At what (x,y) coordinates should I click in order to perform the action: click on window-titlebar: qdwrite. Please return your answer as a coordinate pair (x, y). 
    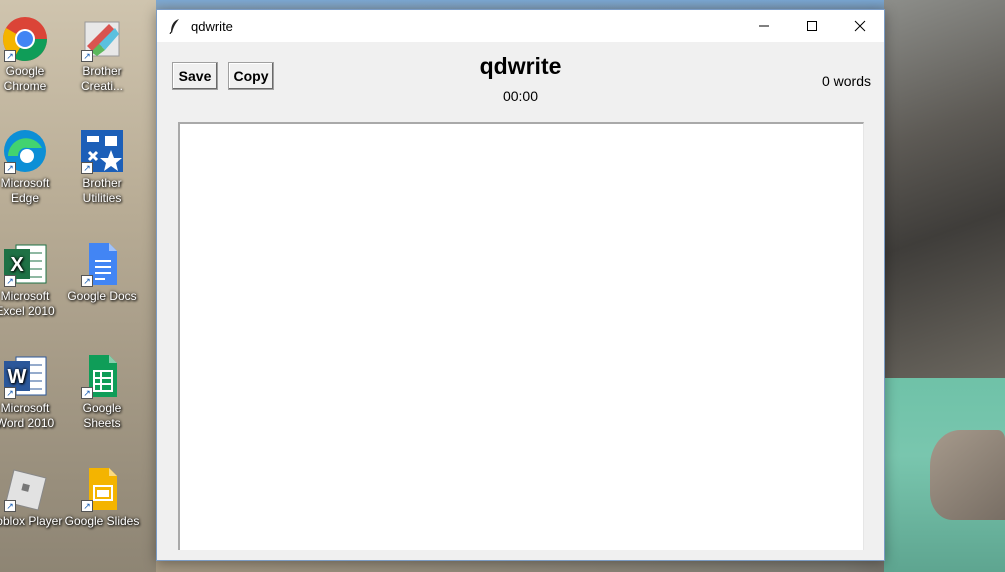
    Looking at the image, I should click on (520, 26).